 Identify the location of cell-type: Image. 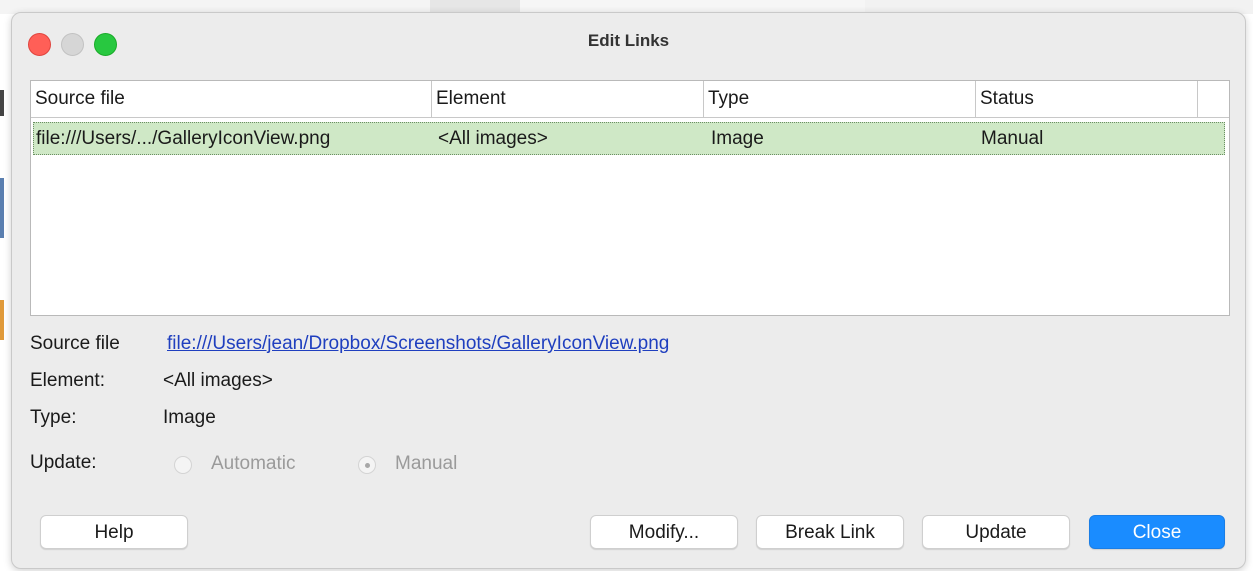
(737, 138).